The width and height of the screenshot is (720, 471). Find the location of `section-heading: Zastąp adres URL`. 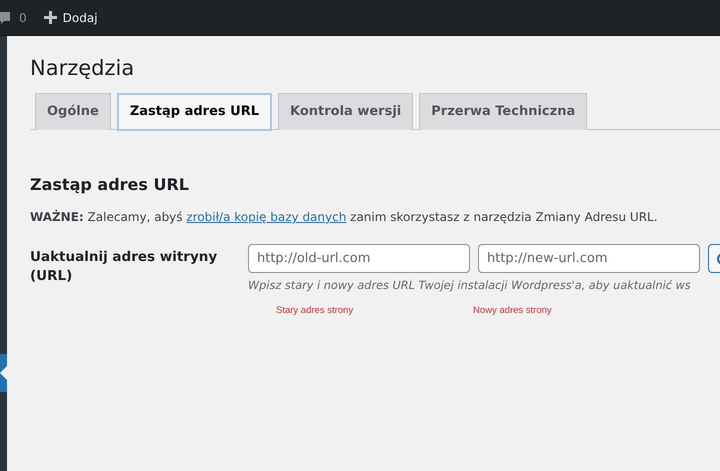

section-heading: Zastąp adres URL is located at coordinates (110, 184).